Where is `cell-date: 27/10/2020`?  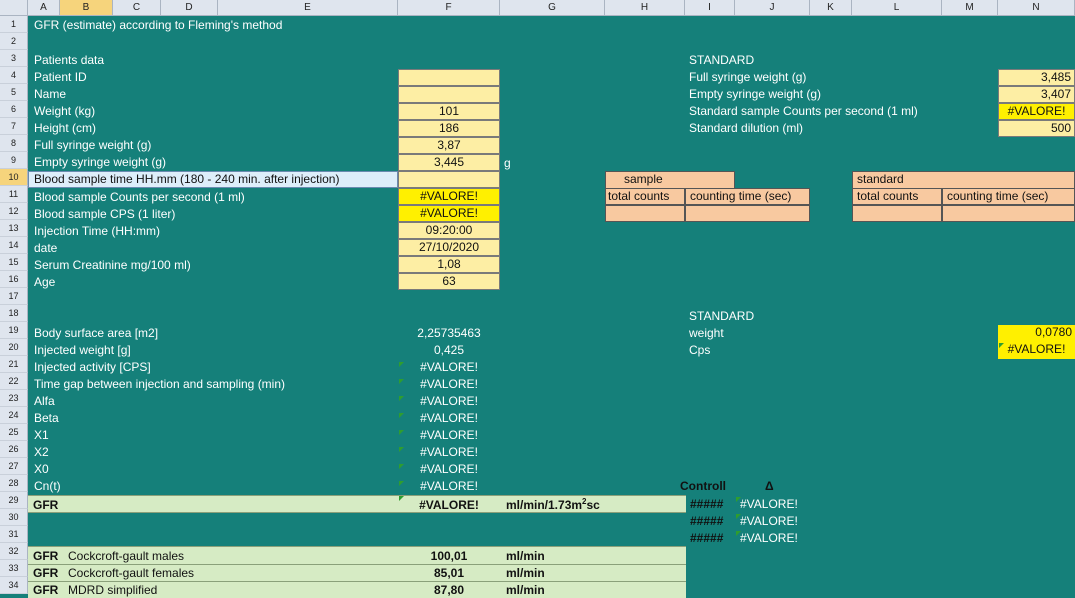 cell-date: 27/10/2020 is located at coordinates (449, 247).